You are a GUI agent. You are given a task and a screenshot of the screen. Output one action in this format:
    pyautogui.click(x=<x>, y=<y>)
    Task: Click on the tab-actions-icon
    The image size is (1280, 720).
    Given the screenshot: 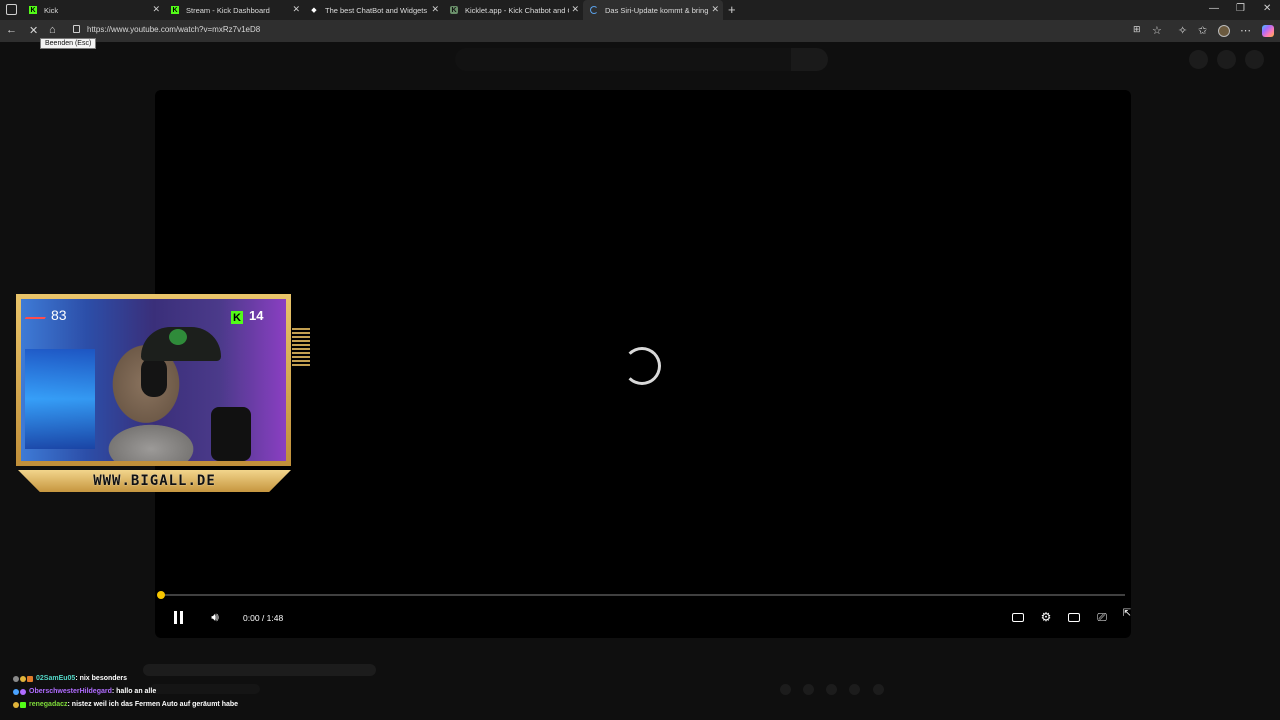 What is the action you would take?
    pyautogui.click(x=11, y=9)
    